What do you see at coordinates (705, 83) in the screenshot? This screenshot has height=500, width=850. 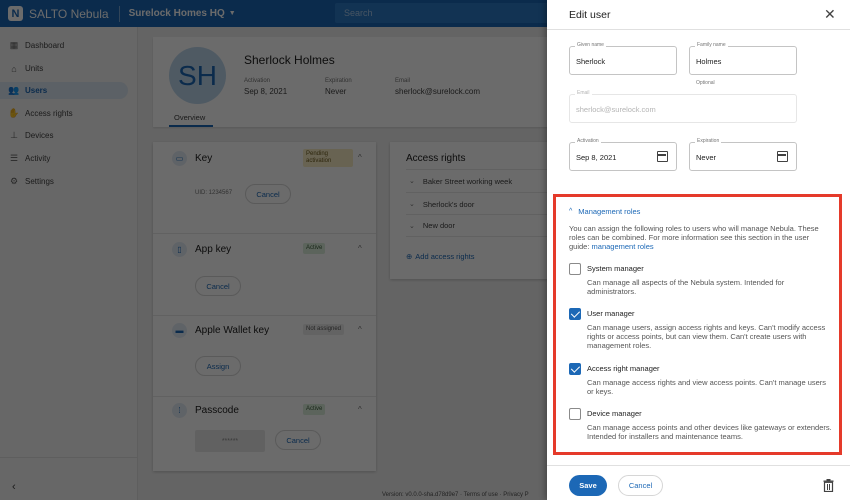 I see `family-name-helper: Optional` at bounding box center [705, 83].